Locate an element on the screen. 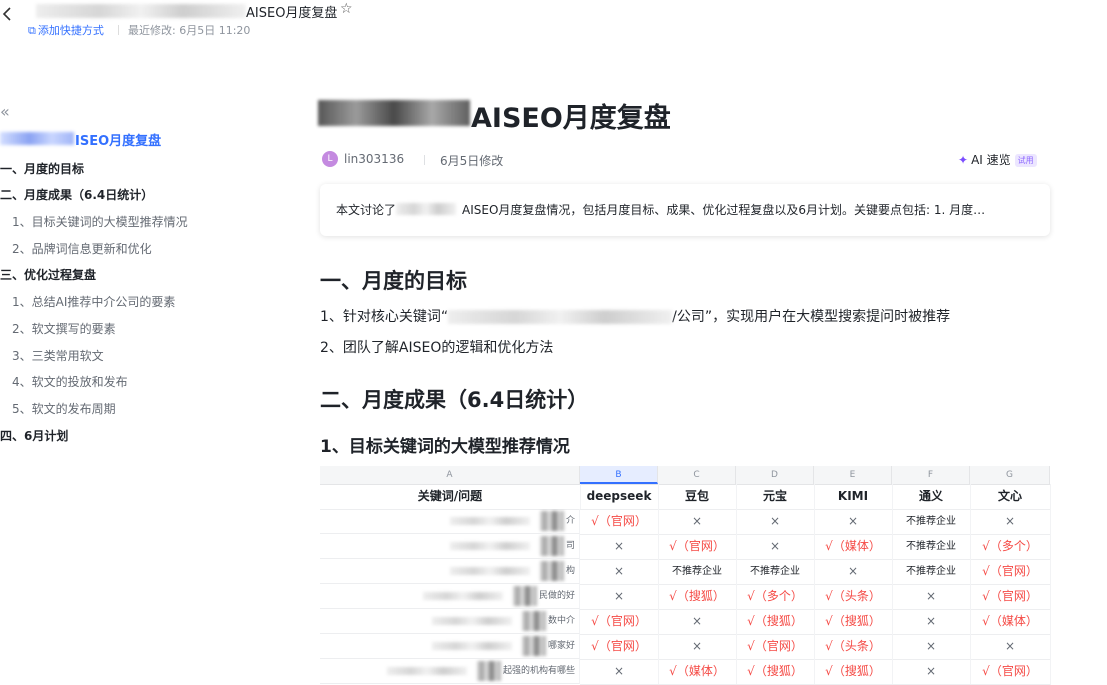  toc-item: 1、总结AI推荐中介公司的要素 is located at coordinates (93, 301).